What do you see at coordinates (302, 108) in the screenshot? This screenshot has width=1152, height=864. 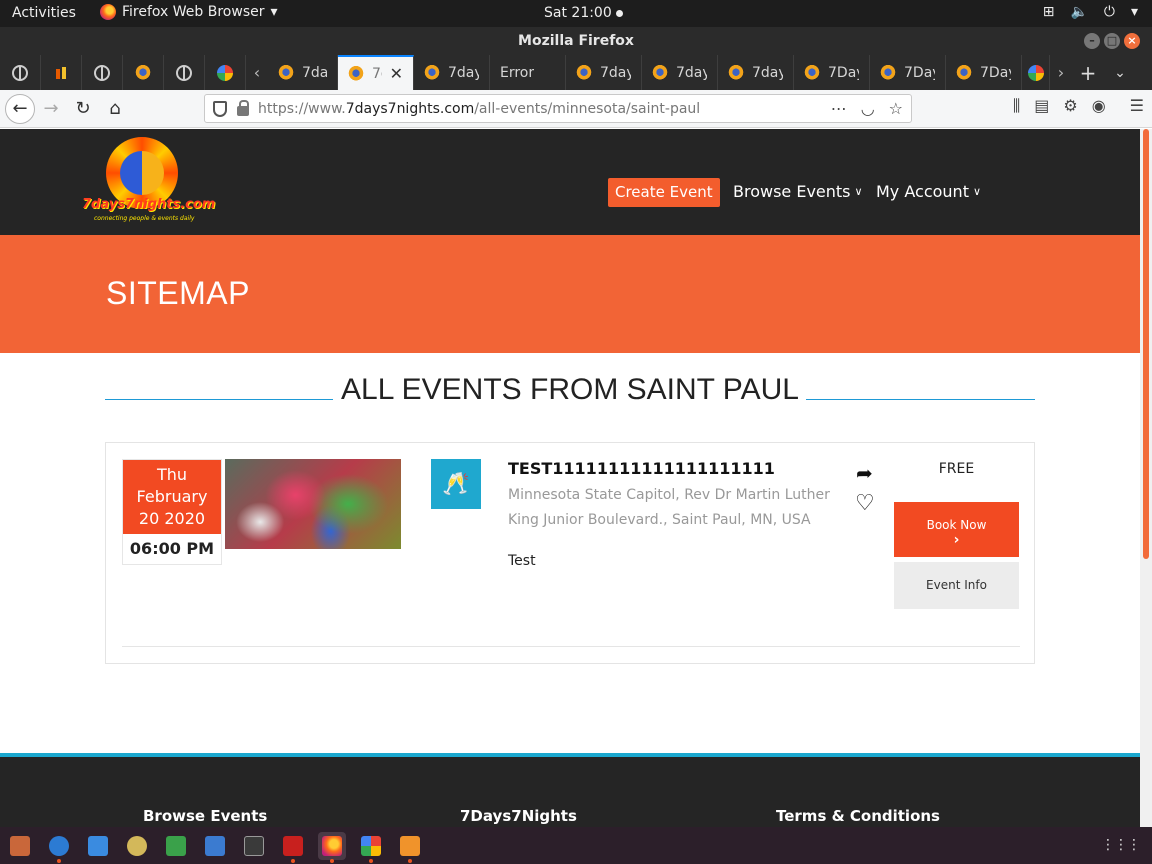 I see `url-scheme: https://www.` at bounding box center [302, 108].